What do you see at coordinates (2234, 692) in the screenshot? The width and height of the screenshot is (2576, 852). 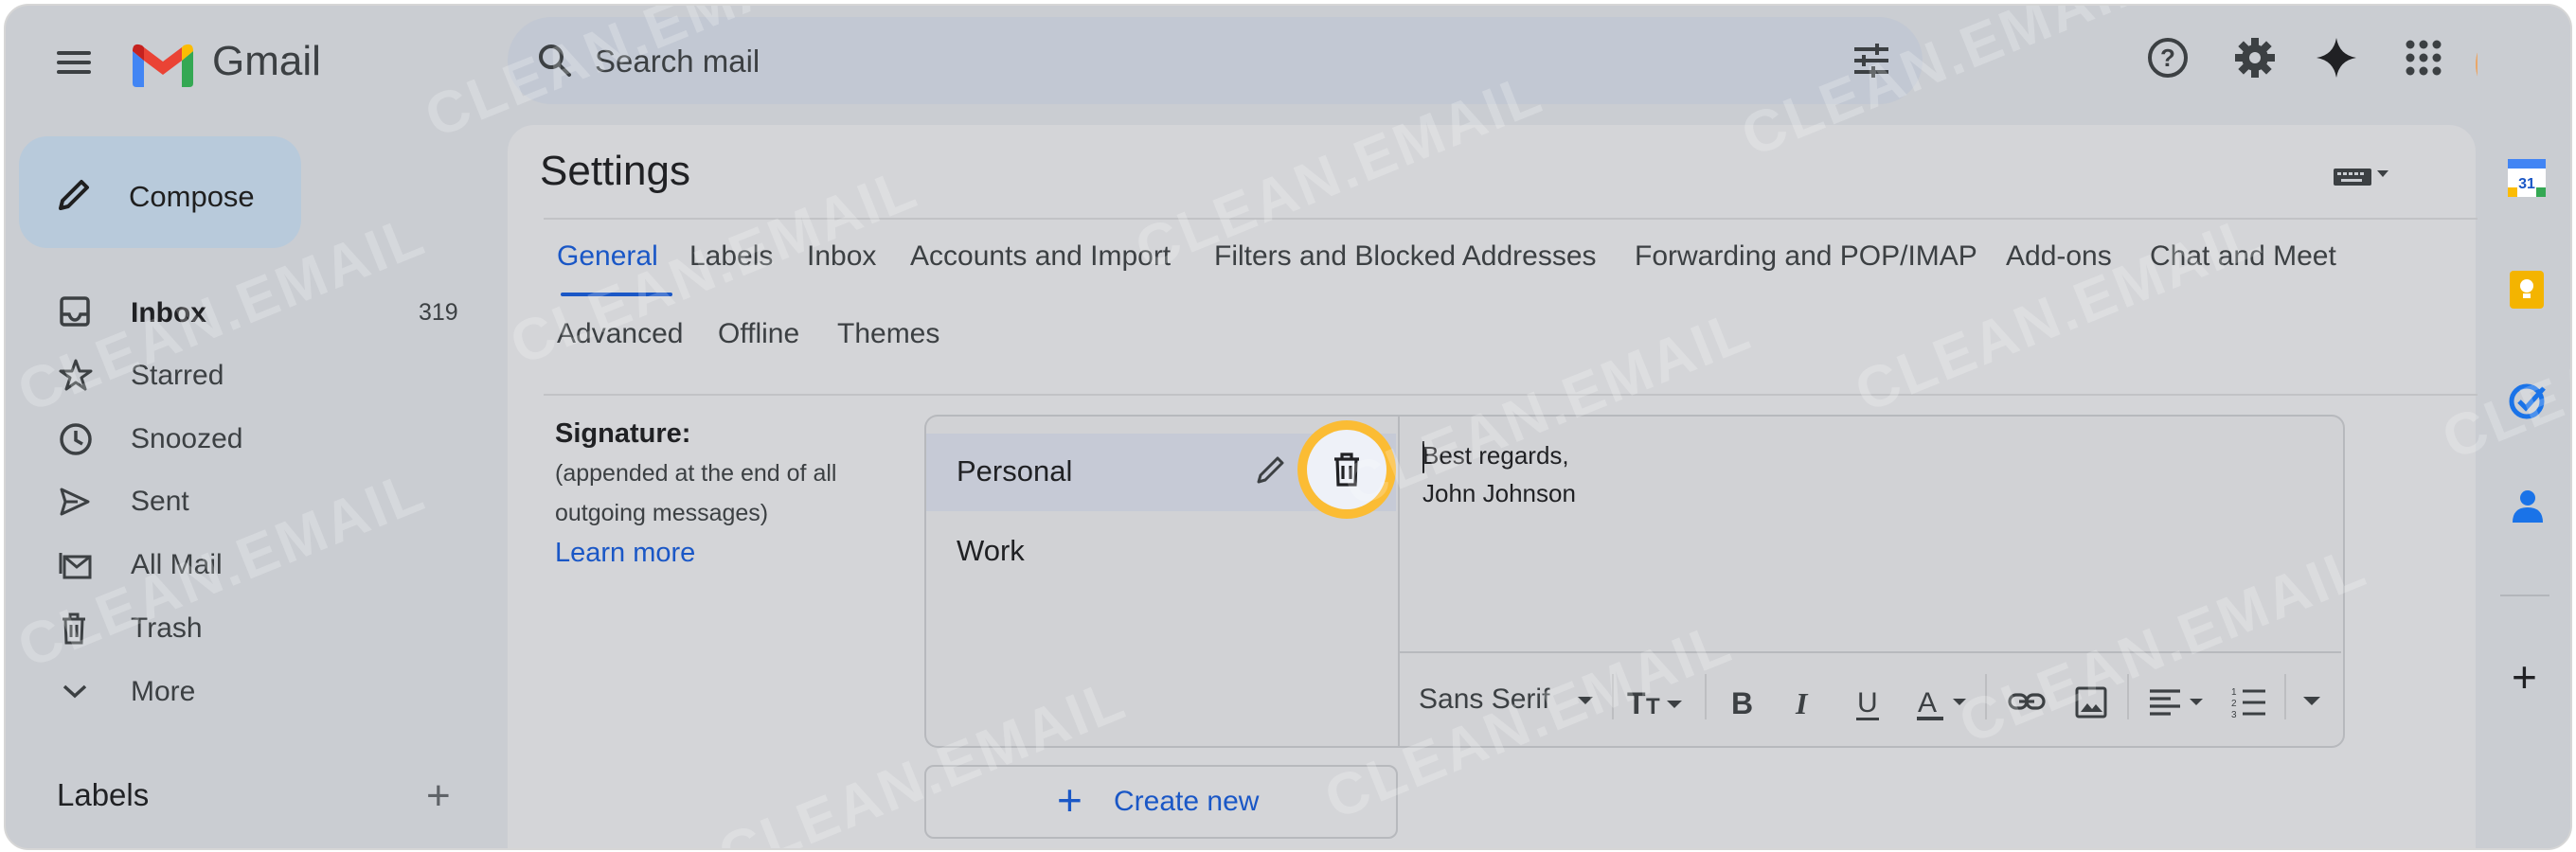 I see `svg-text: 1` at bounding box center [2234, 692].